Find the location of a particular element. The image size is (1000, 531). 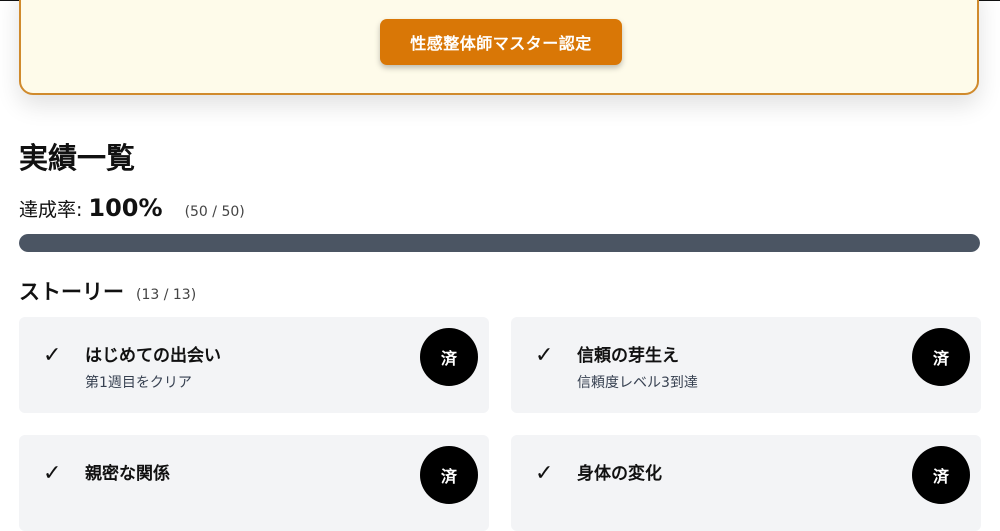

certification-button: 性感整体師マスター認定 is located at coordinates (501, 42).